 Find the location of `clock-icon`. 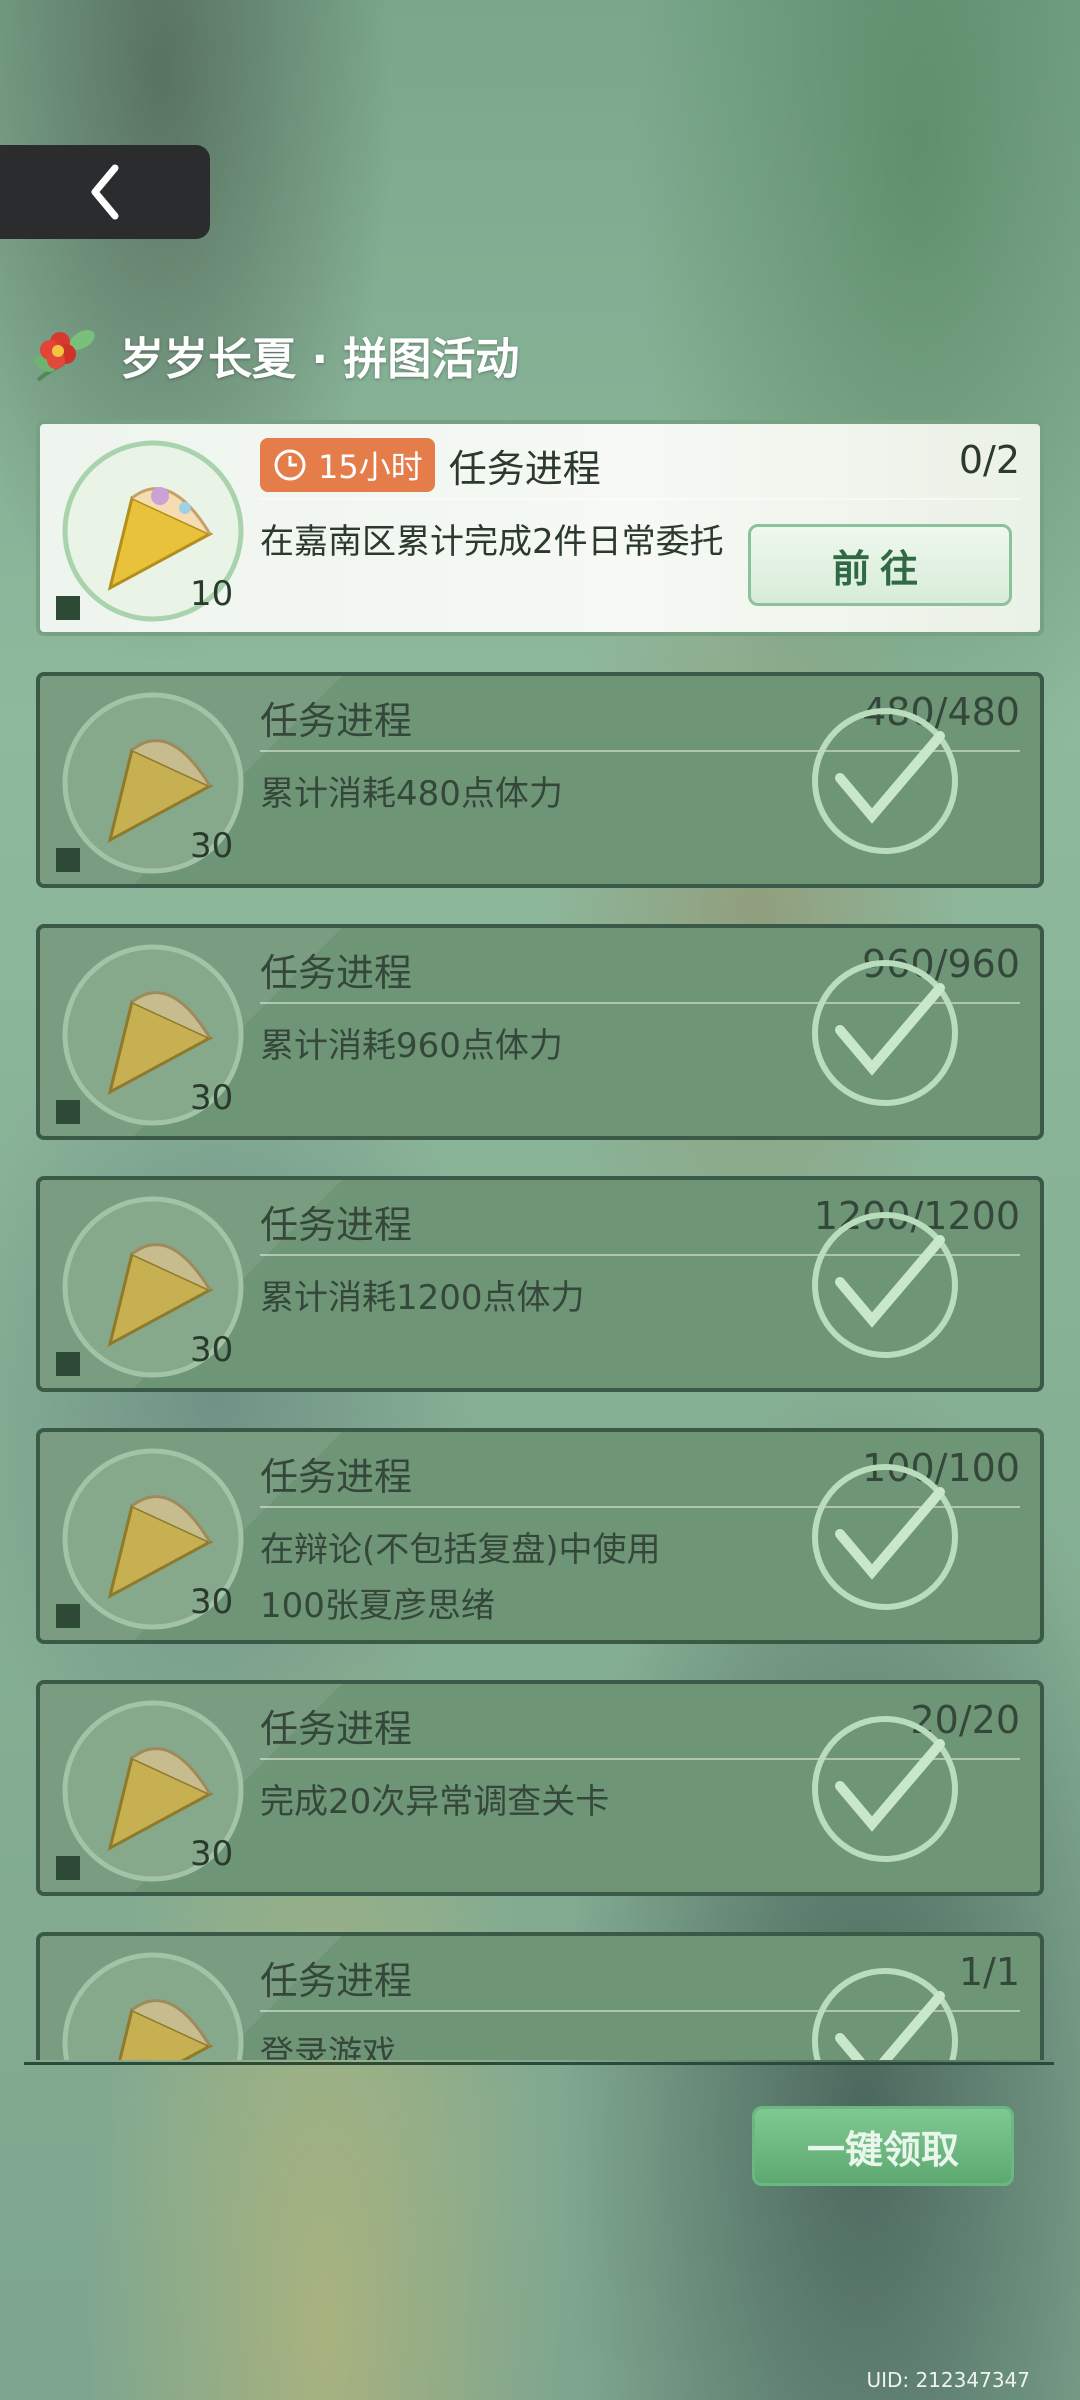

clock-icon is located at coordinates (290, 465).